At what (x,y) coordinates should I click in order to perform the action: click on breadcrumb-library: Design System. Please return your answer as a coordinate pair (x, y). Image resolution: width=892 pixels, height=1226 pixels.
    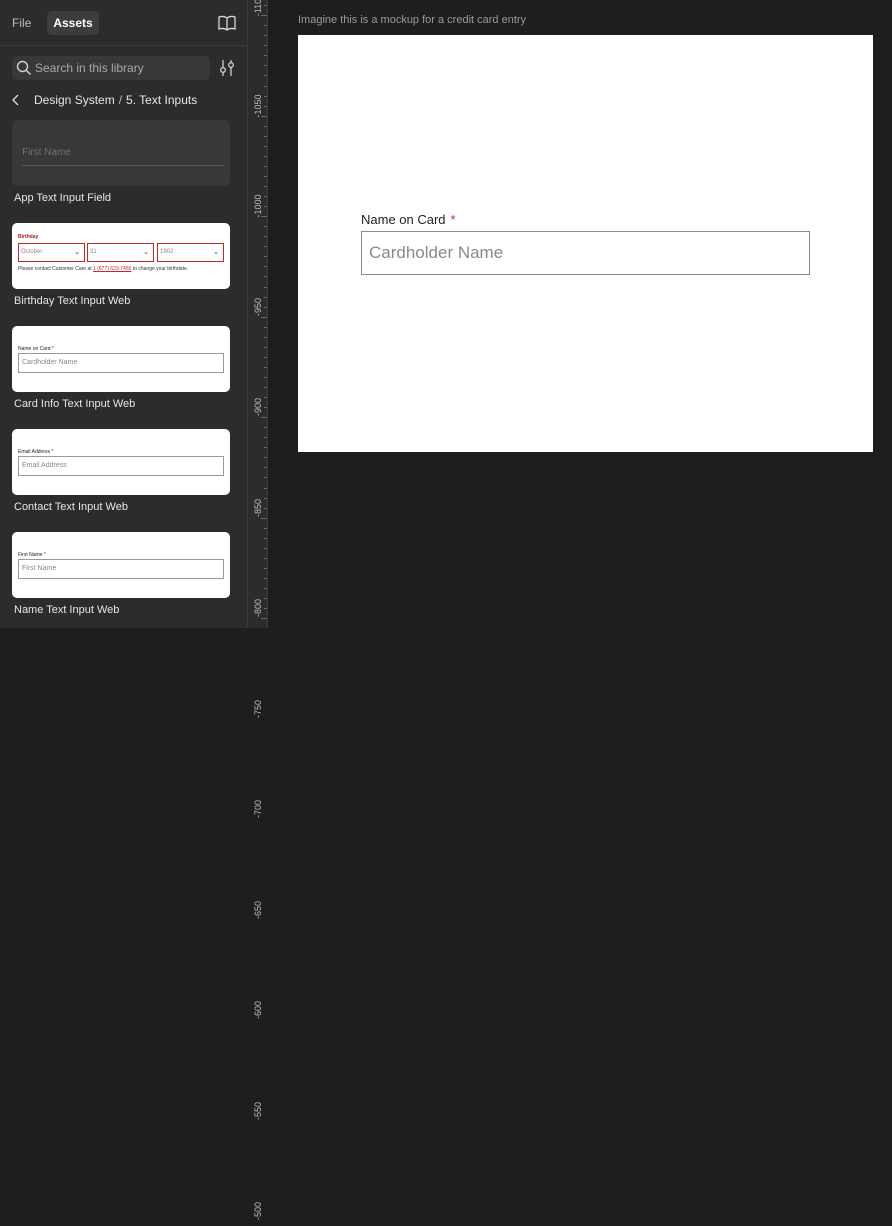
    Looking at the image, I should click on (74, 100).